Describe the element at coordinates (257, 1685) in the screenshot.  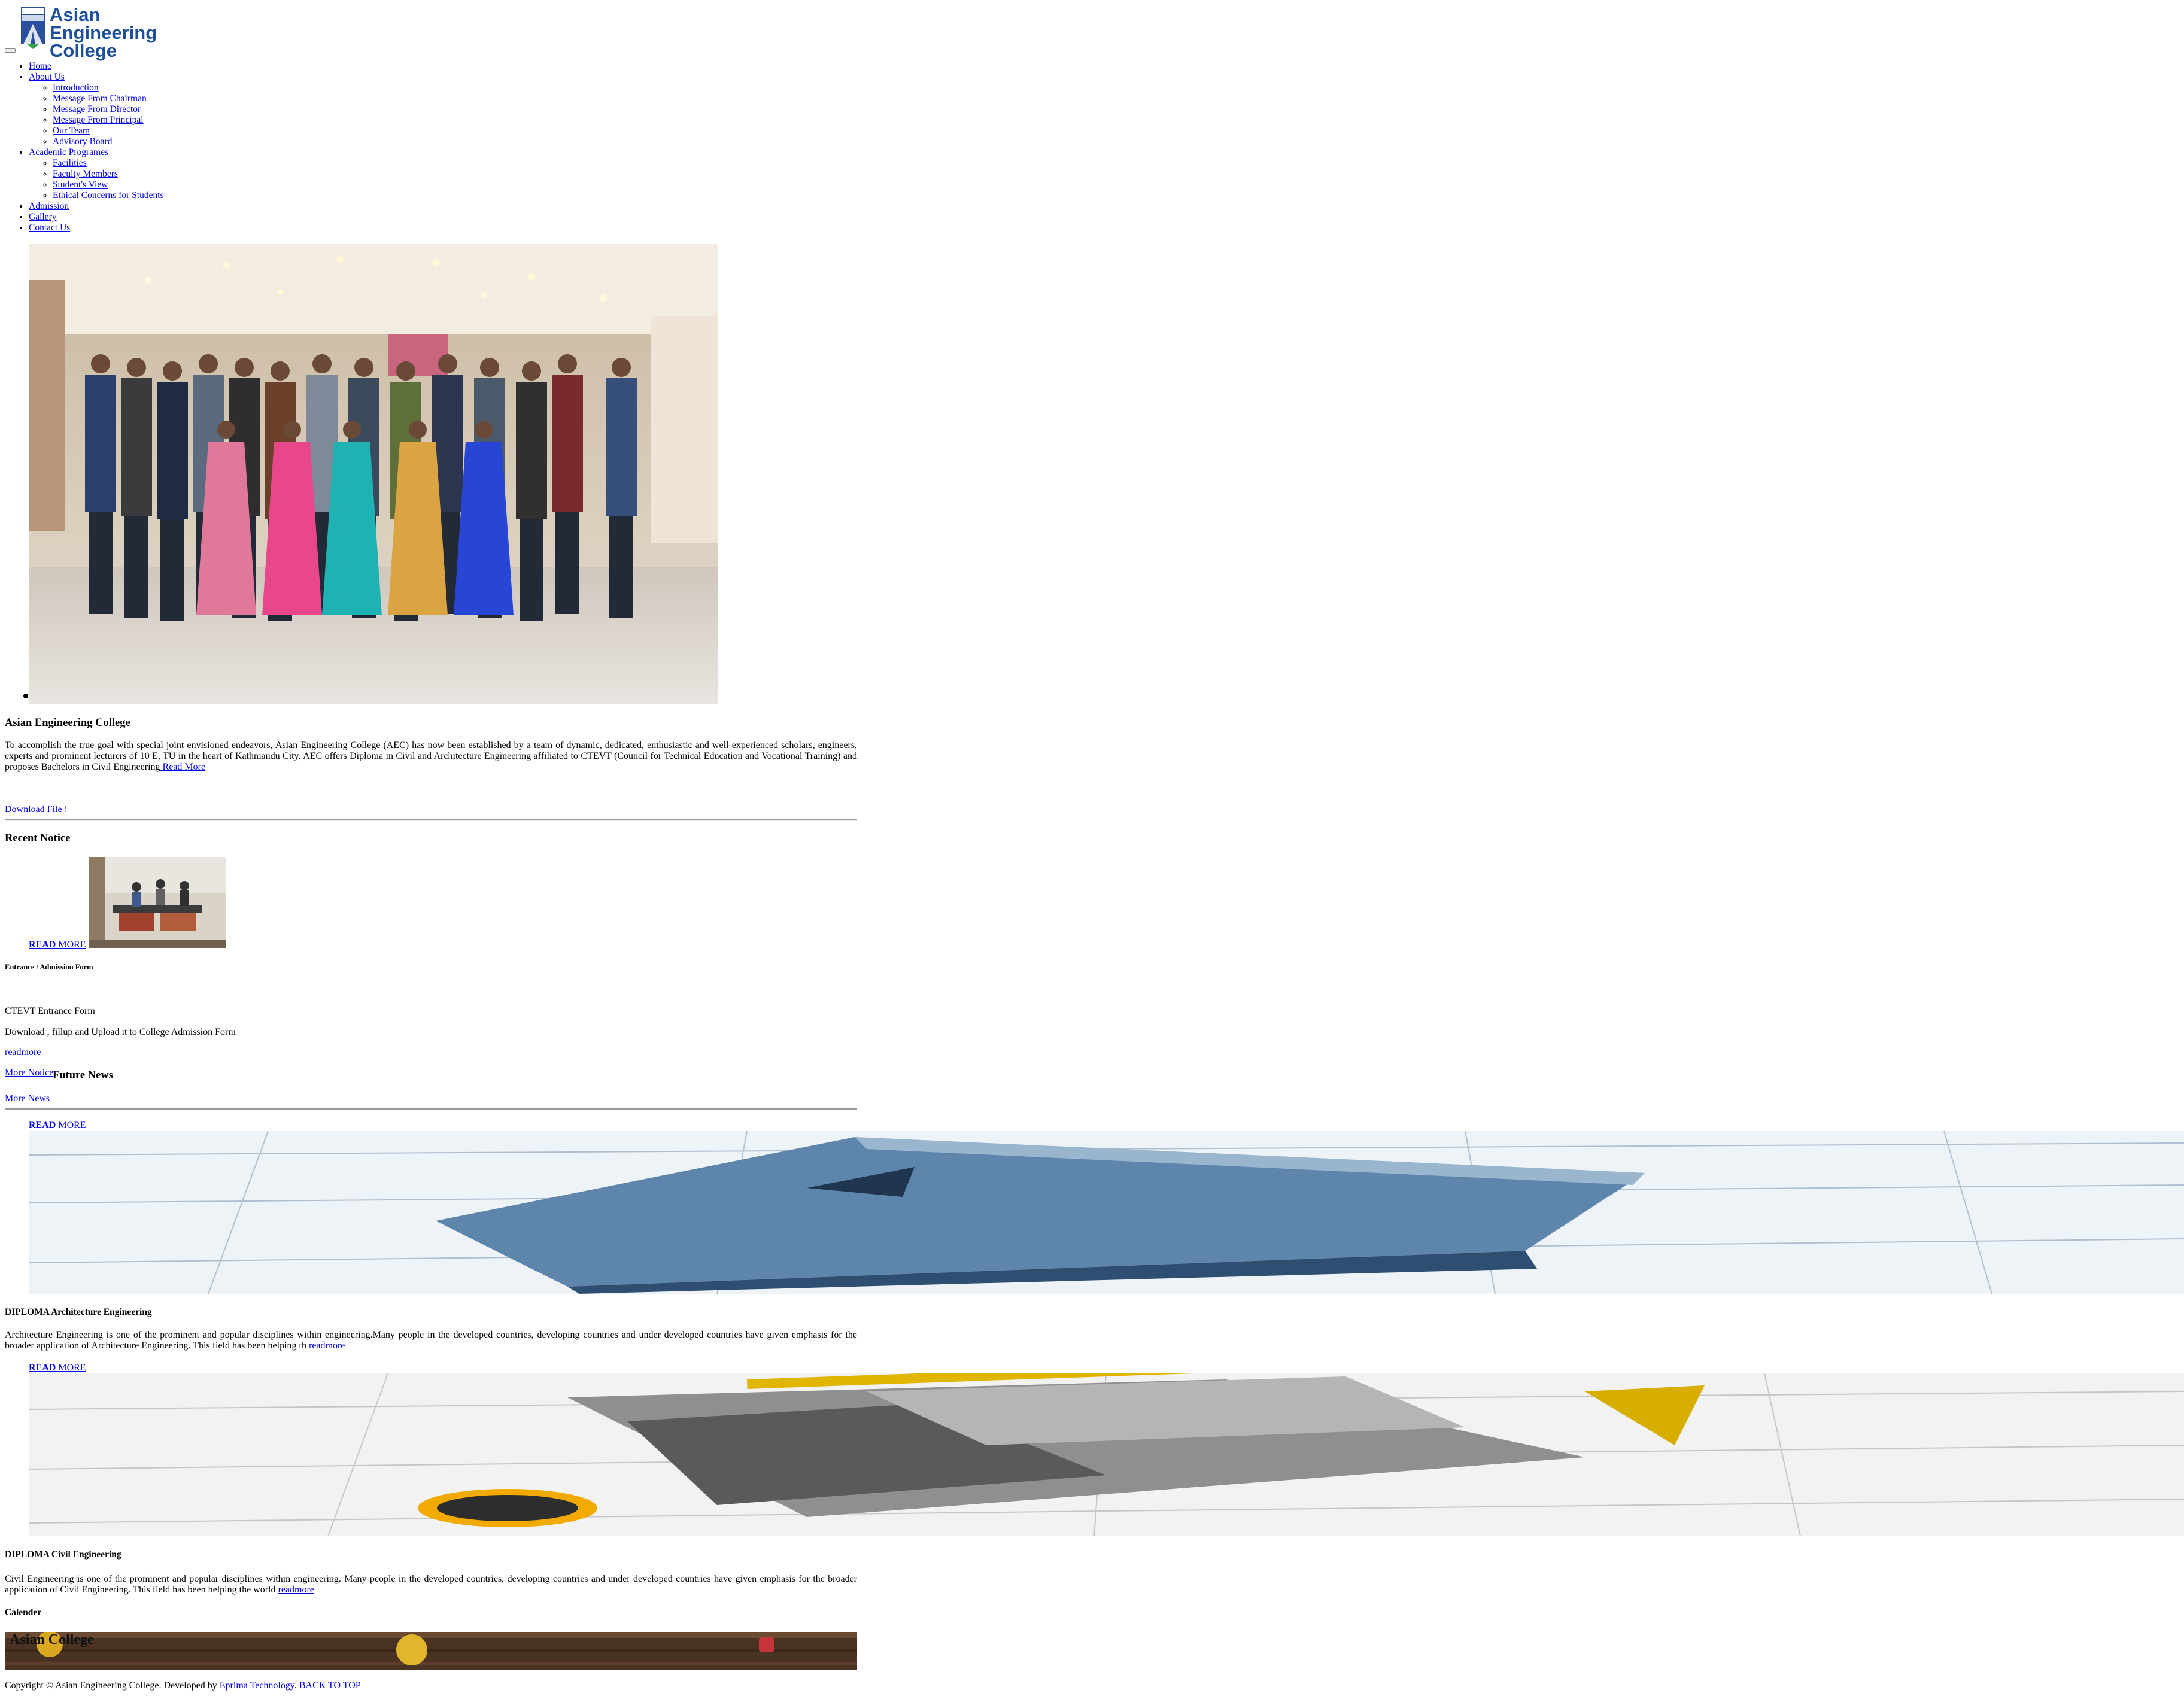
I see `footer-developer-link: Eprima Technology` at that location.